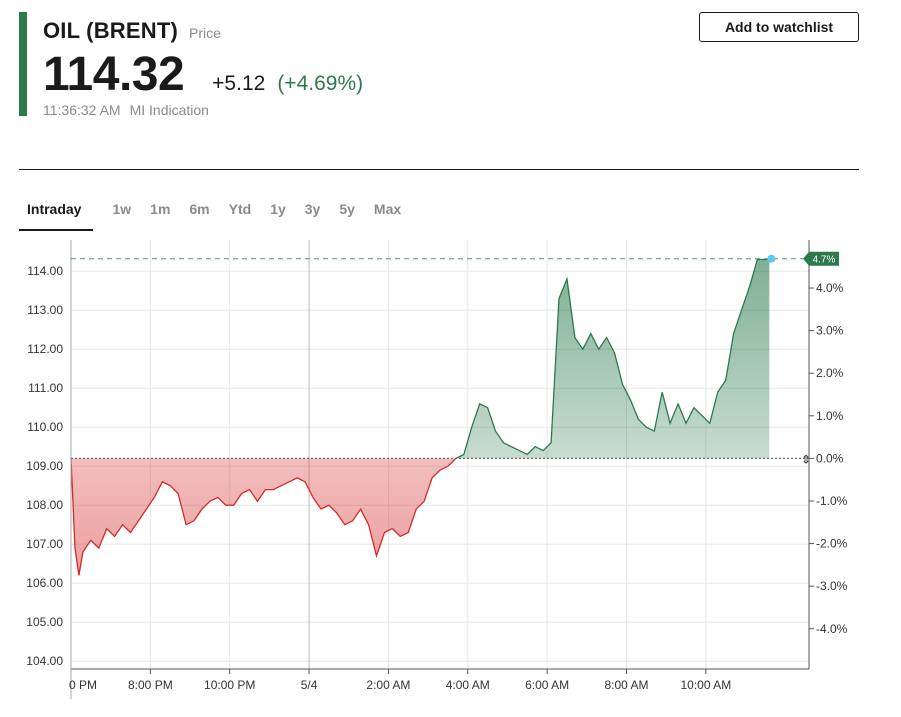 This screenshot has width=901, height=717. Describe the element at coordinates (547, 685) in the screenshot. I see `x-tick-label: 6:00 AM` at that location.